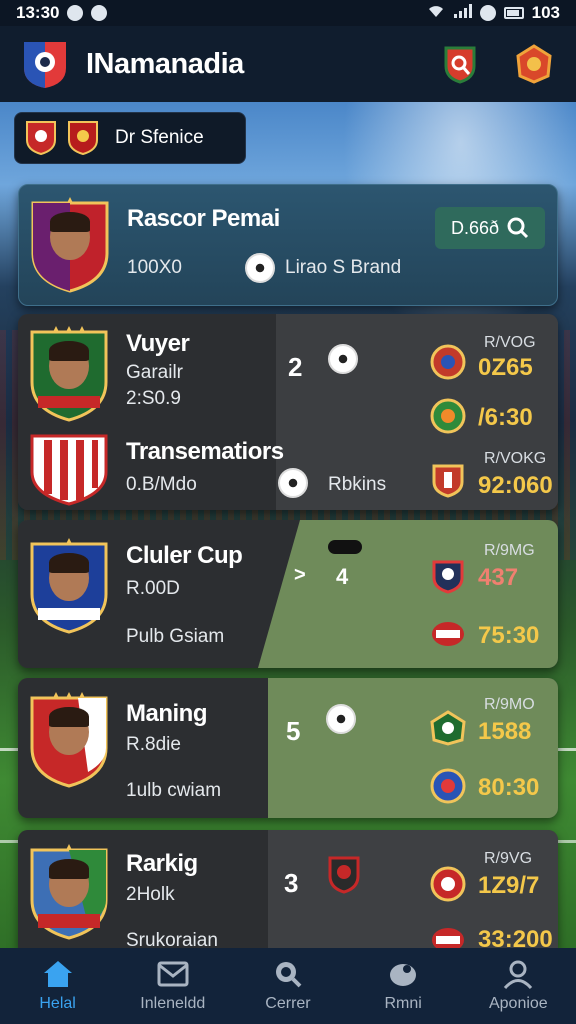  Describe the element at coordinates (58, 974) in the screenshot. I see `home-icon` at that location.